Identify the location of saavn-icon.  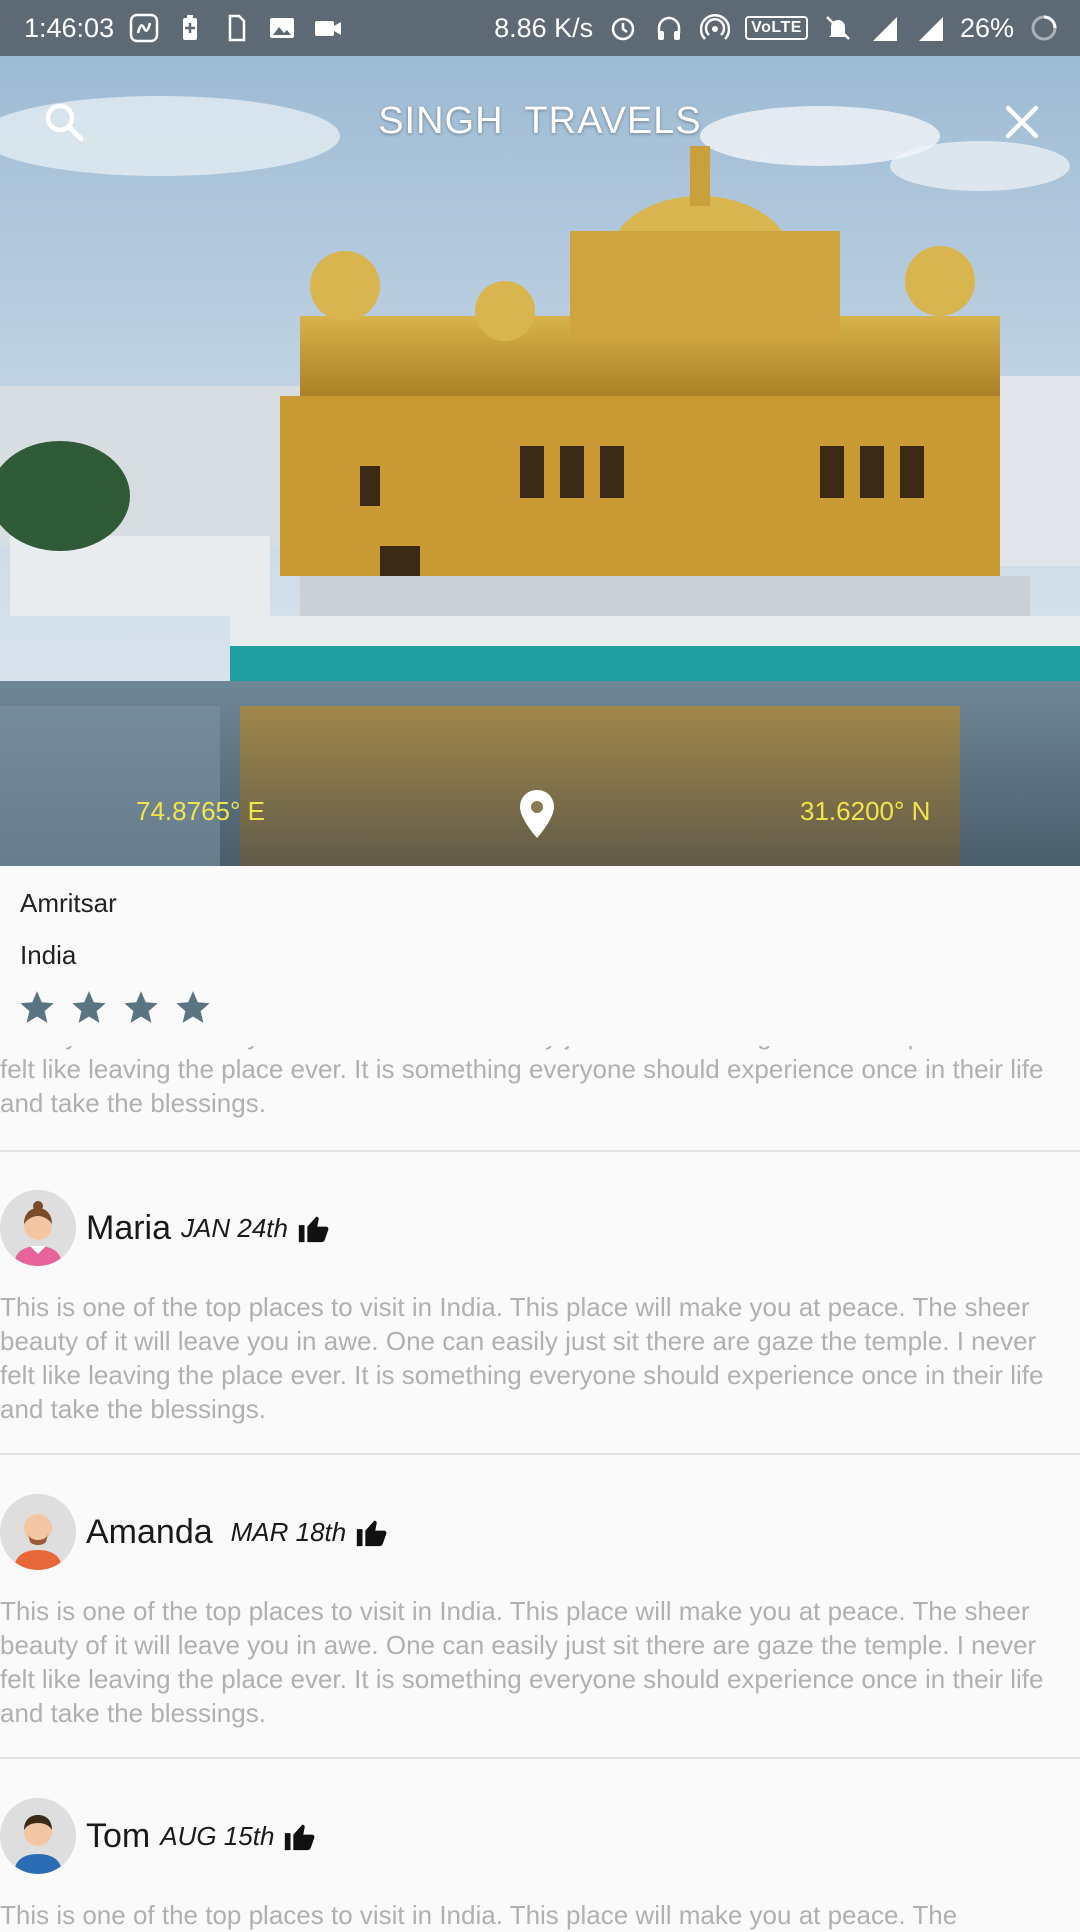
(144, 28).